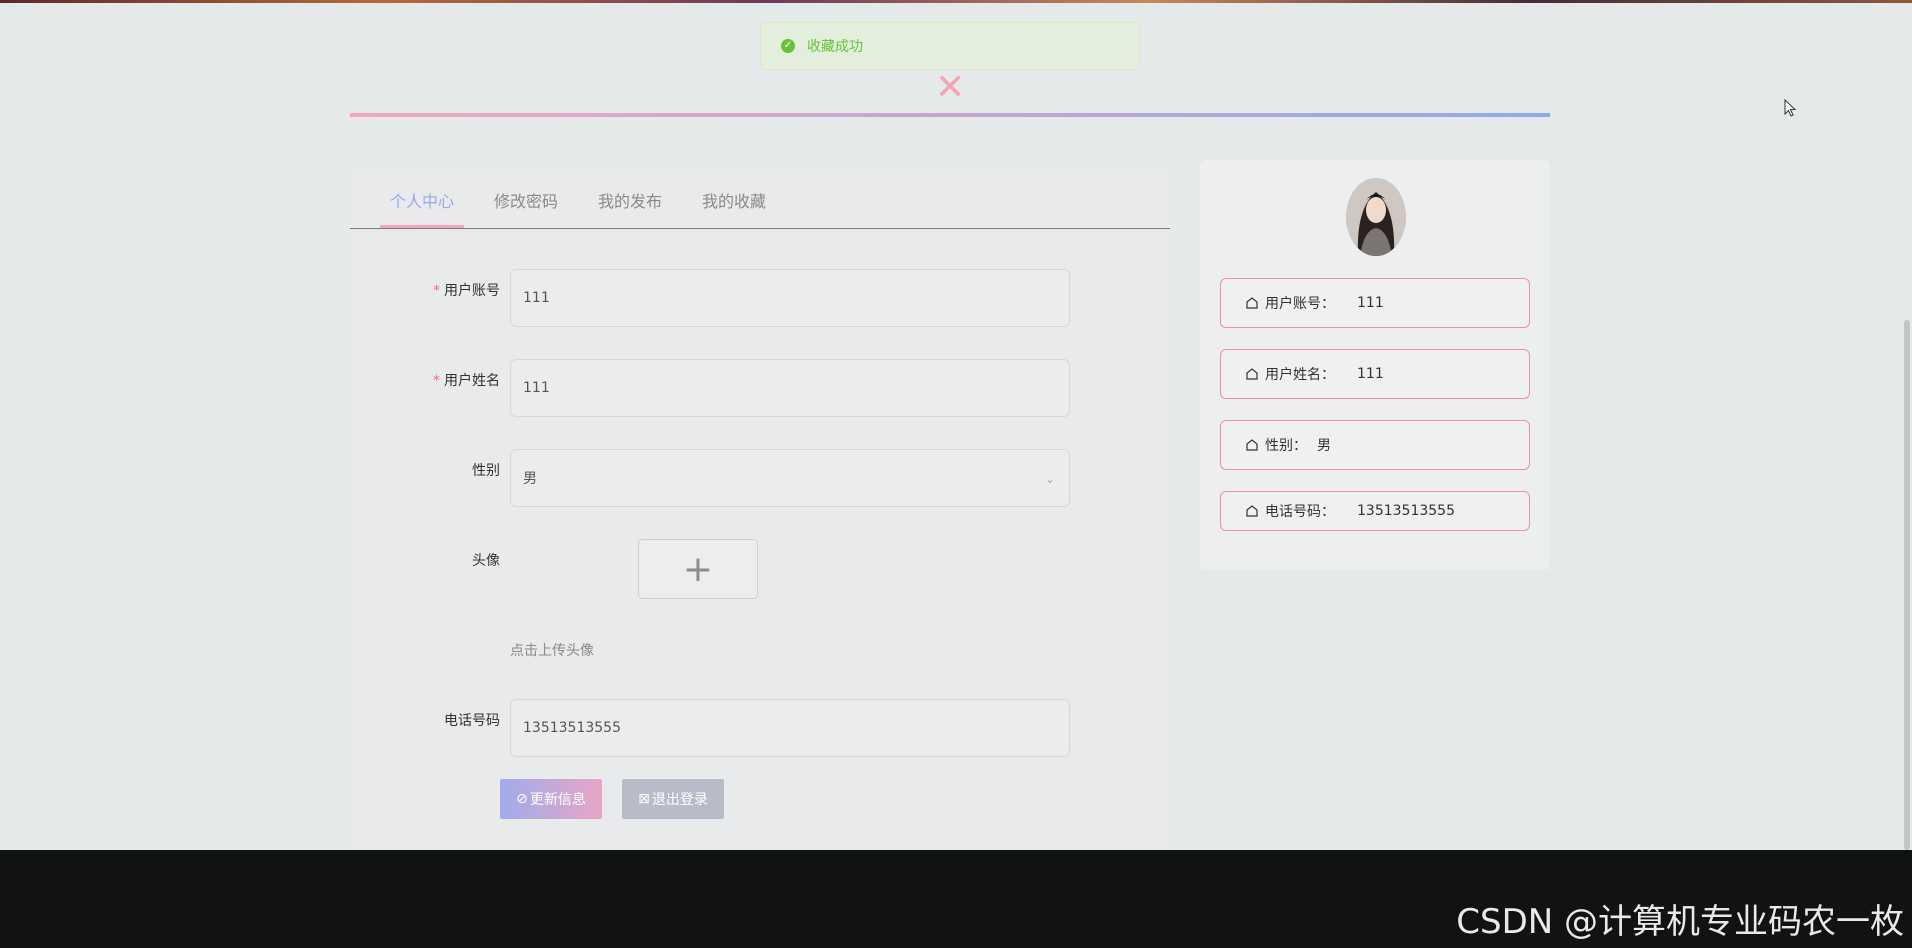 The height and width of the screenshot is (948, 1912). Describe the element at coordinates (788, 46) in the screenshot. I see `check-circle-icon: ✓` at that location.